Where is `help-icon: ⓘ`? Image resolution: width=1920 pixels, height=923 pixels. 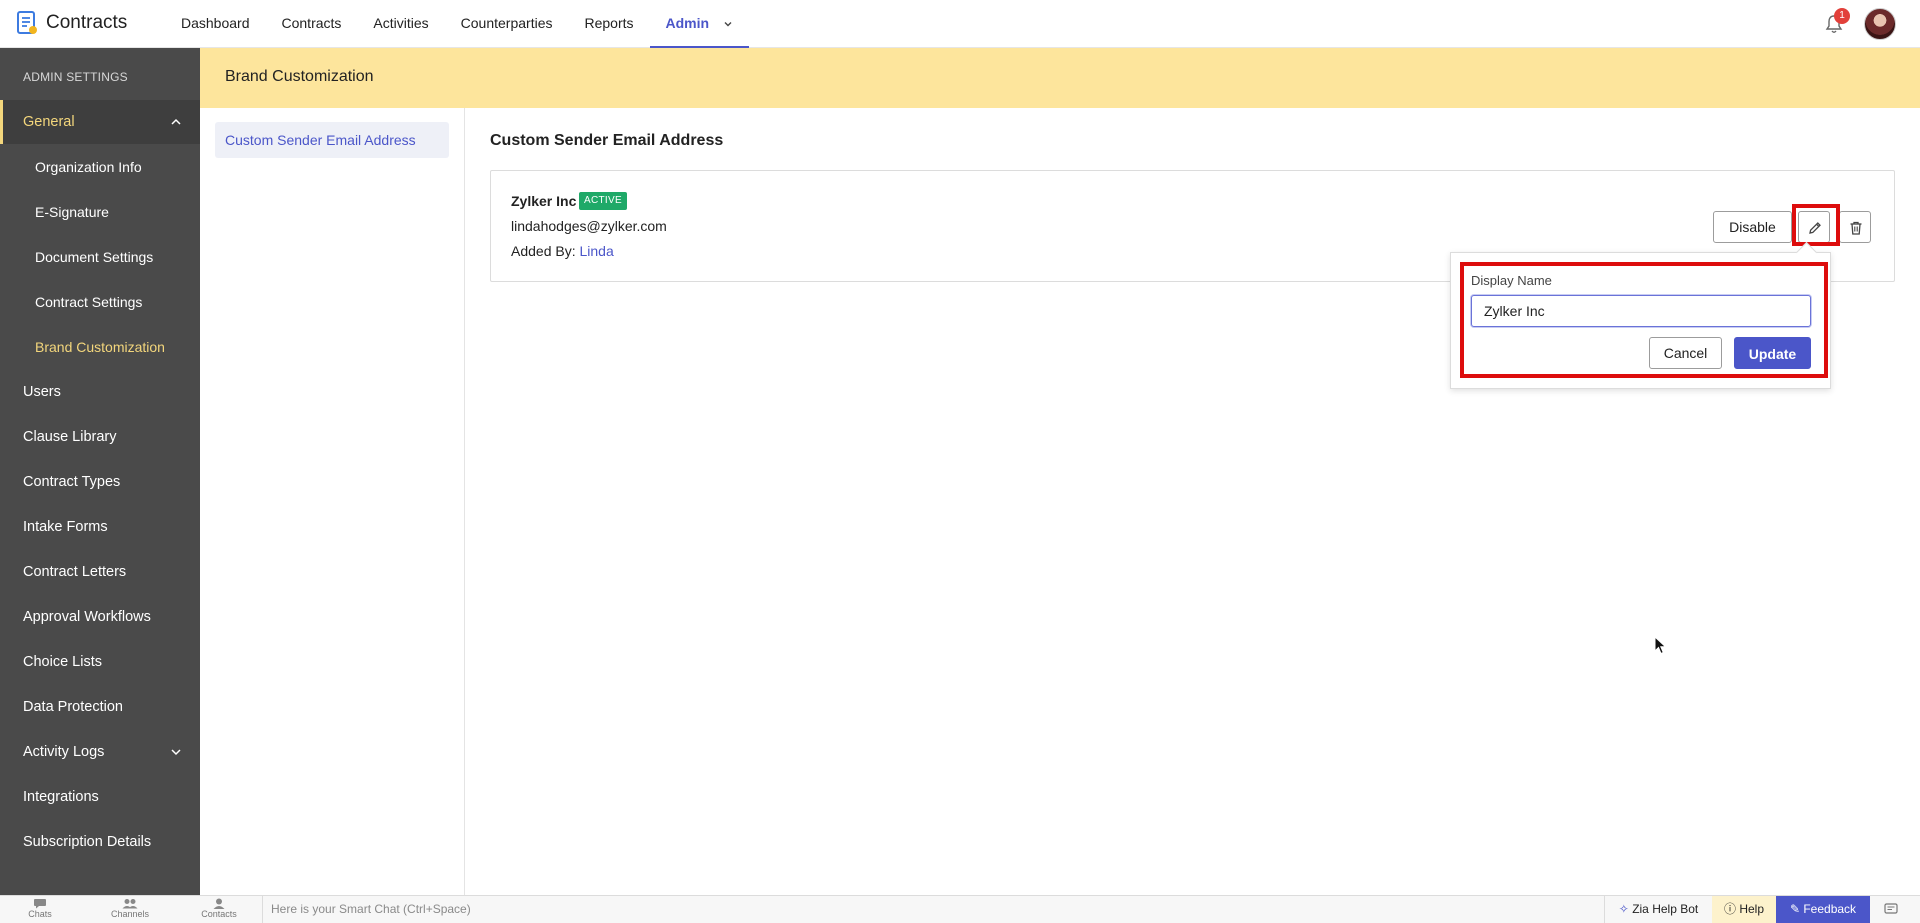
help-icon: ⓘ is located at coordinates (1729, 909).